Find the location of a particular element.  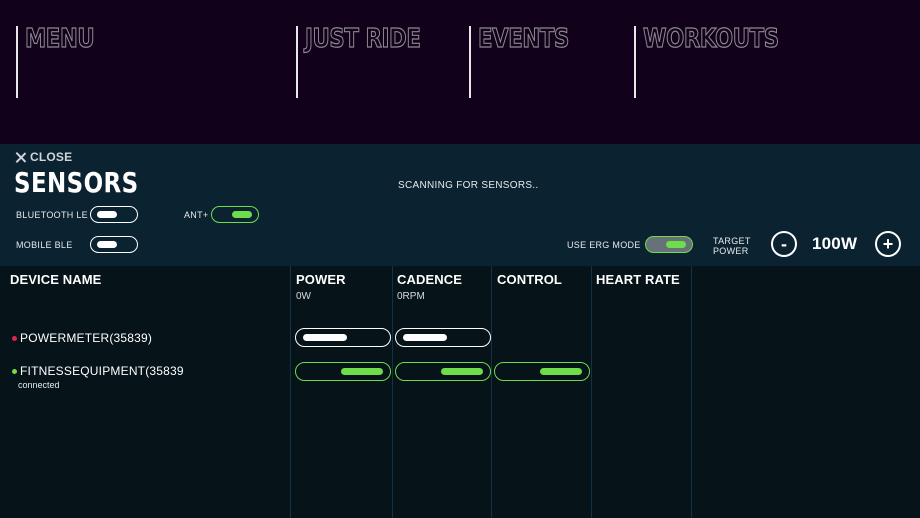

close-icon is located at coordinates (20, 157).